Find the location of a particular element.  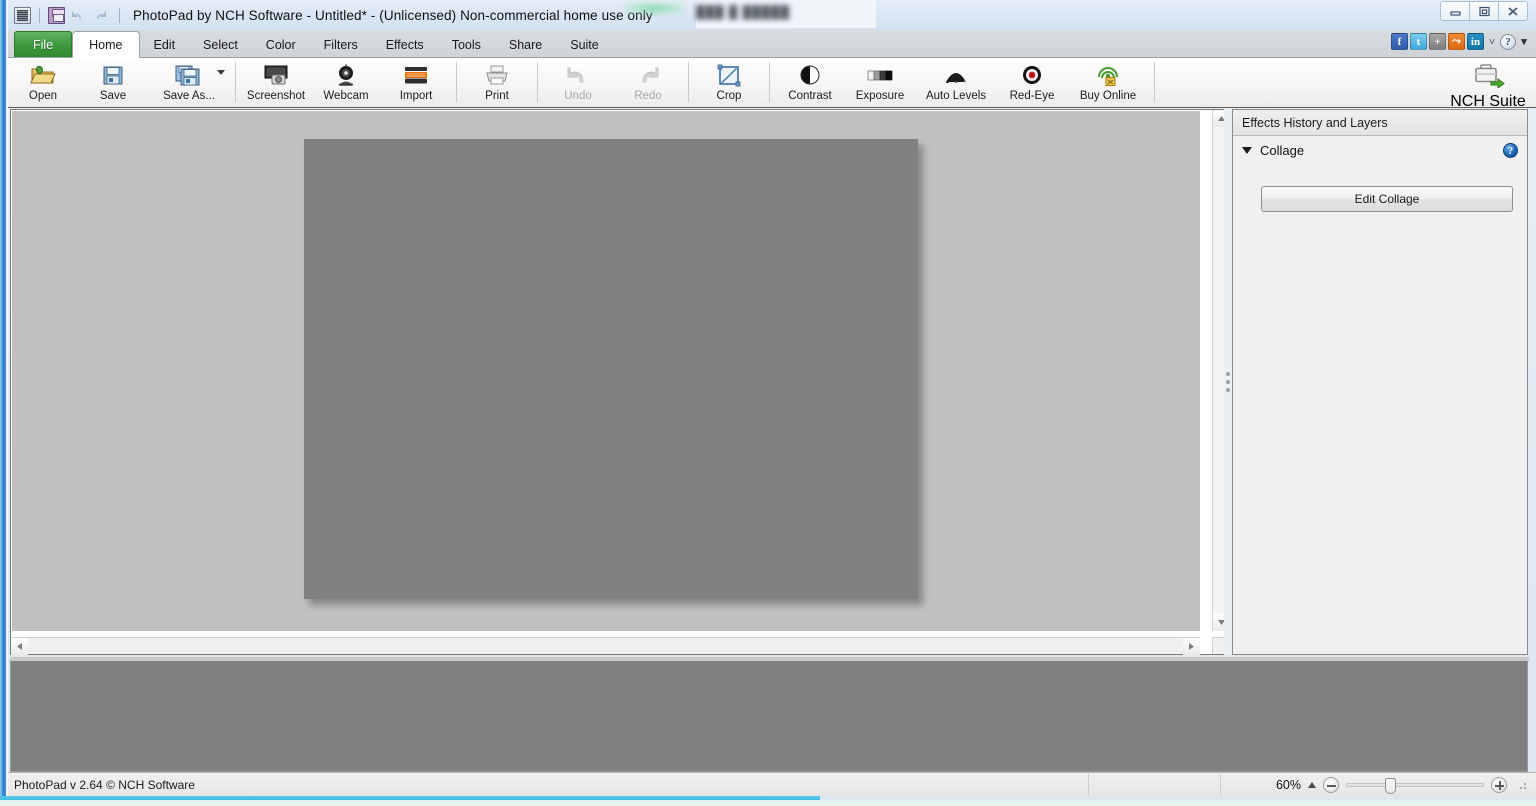

minimize-button is located at coordinates (1455, 11).